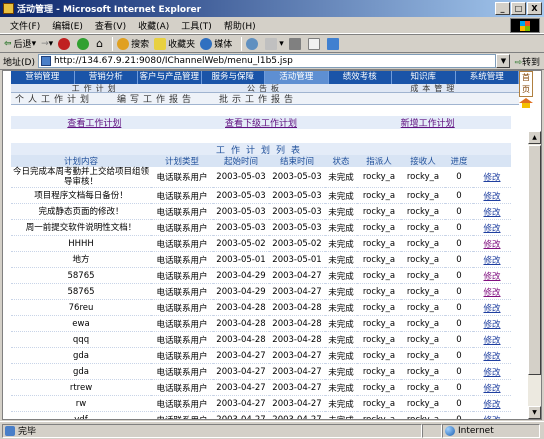 Image resolution: width=544 pixels, height=439 pixels. Describe the element at coordinates (526, 84) in the screenshot. I see `home-page-button: 首页` at that location.